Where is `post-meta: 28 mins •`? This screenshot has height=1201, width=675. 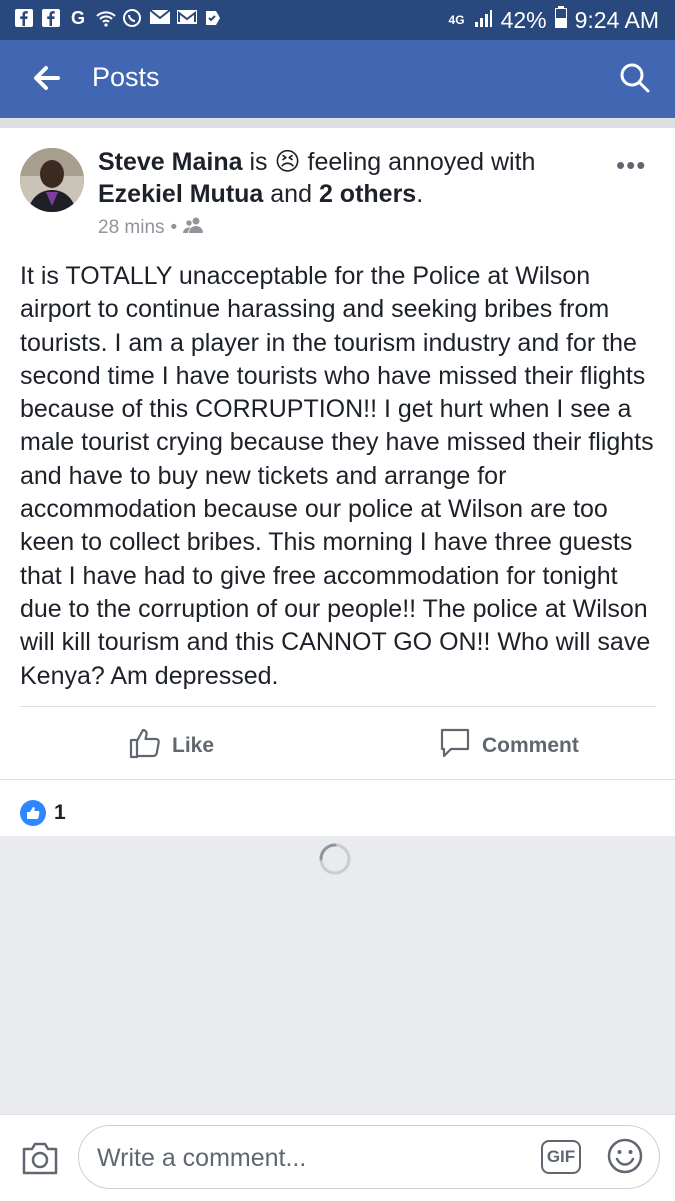
post-meta: 28 mins • is located at coordinates (151, 228).